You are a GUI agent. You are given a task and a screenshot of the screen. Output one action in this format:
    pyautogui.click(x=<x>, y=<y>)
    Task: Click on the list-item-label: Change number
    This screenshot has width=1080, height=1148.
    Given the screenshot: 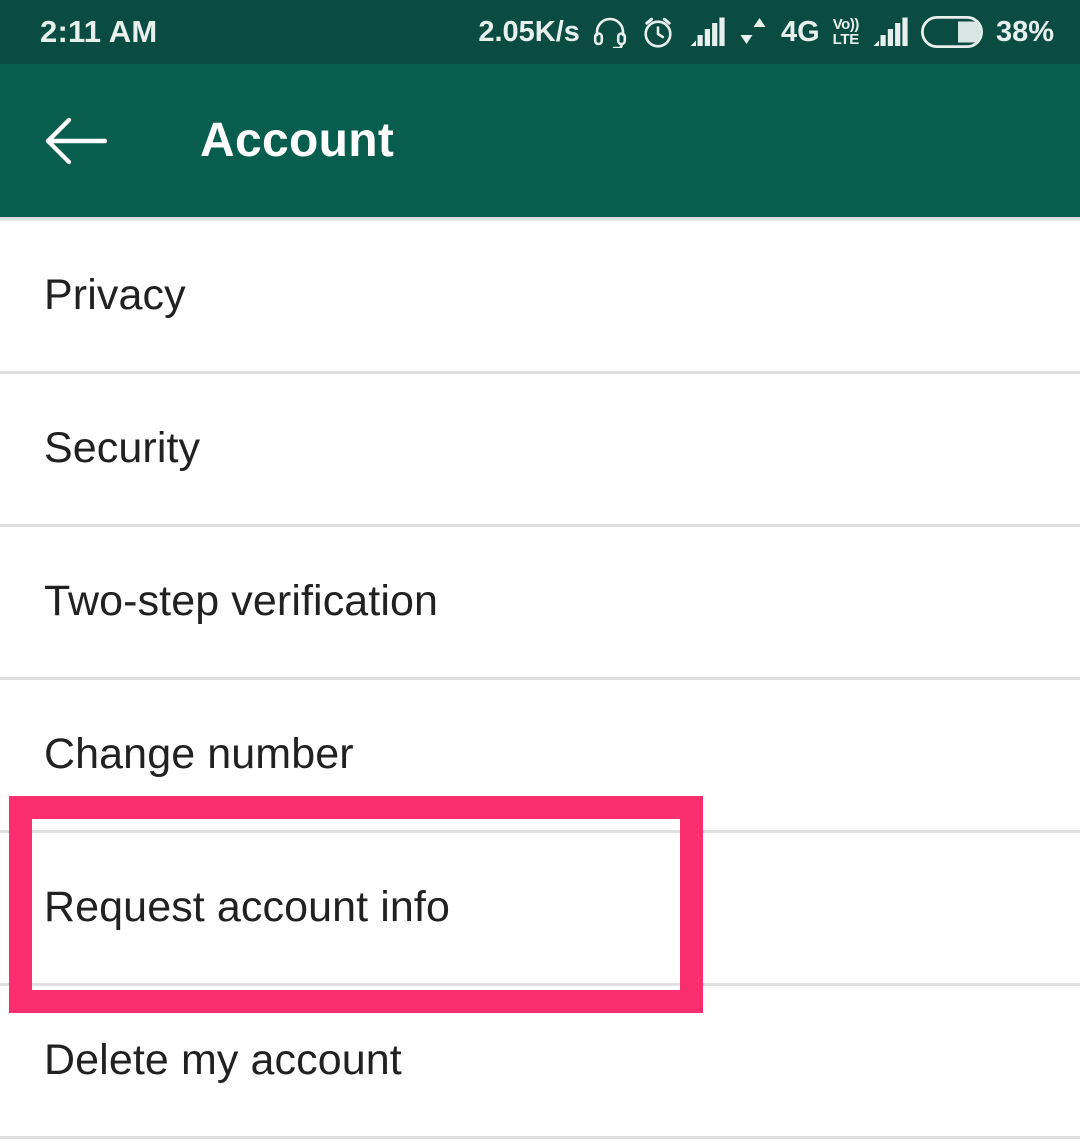 What is the action you would take?
    pyautogui.click(x=199, y=754)
    